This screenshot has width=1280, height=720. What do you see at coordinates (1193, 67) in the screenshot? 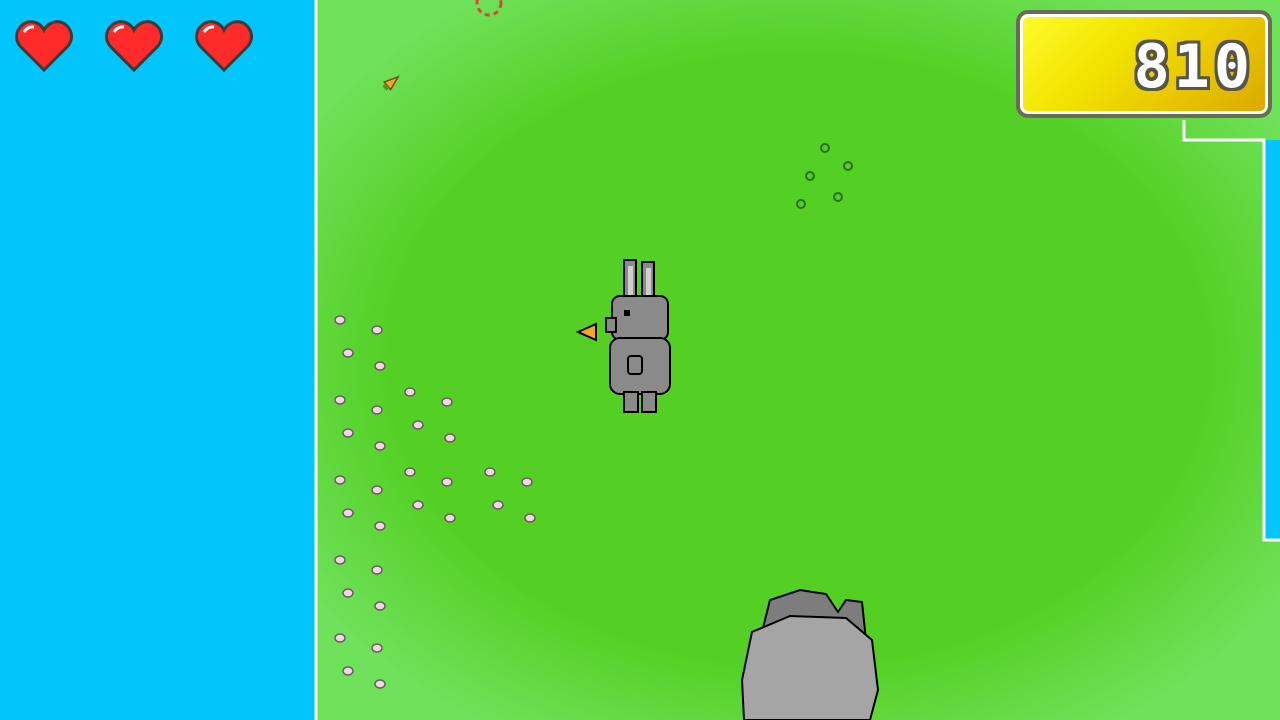
I see `score-value: 810` at bounding box center [1193, 67].